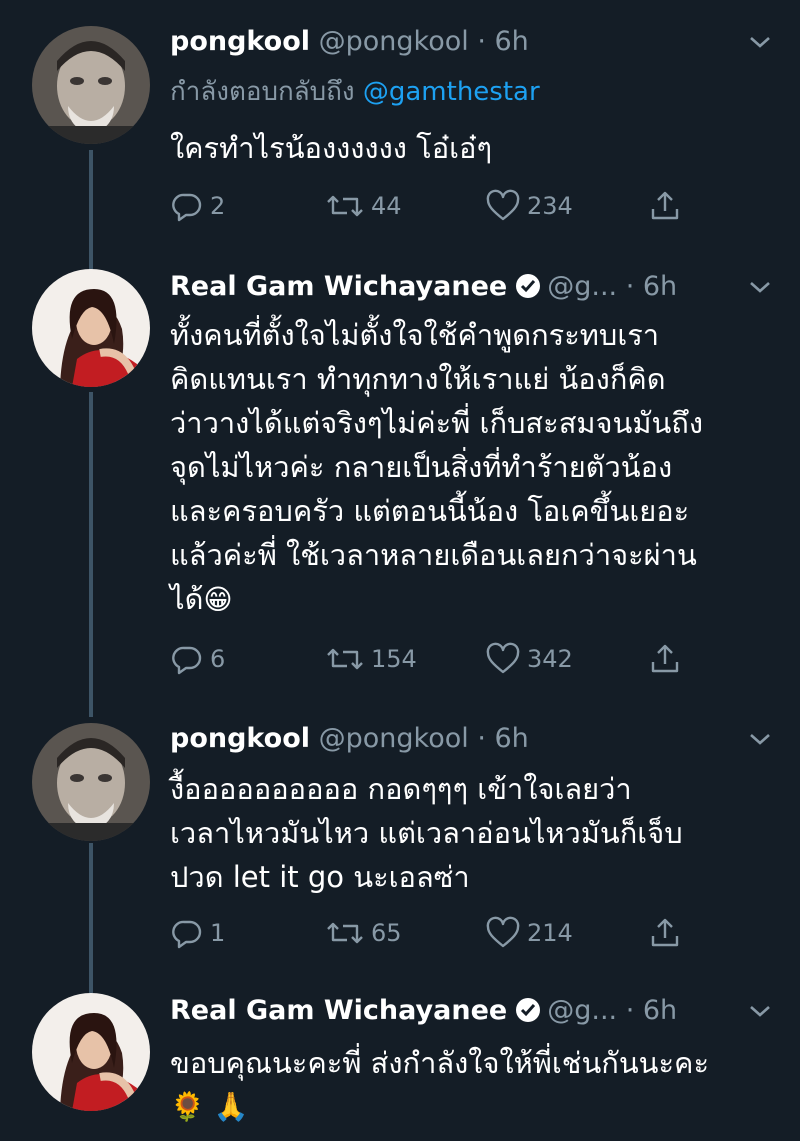 The width and height of the screenshot is (800, 1141). Describe the element at coordinates (262, 92) in the screenshot. I see `reply-prefix: กำลังตอบกลับถึง` at that location.